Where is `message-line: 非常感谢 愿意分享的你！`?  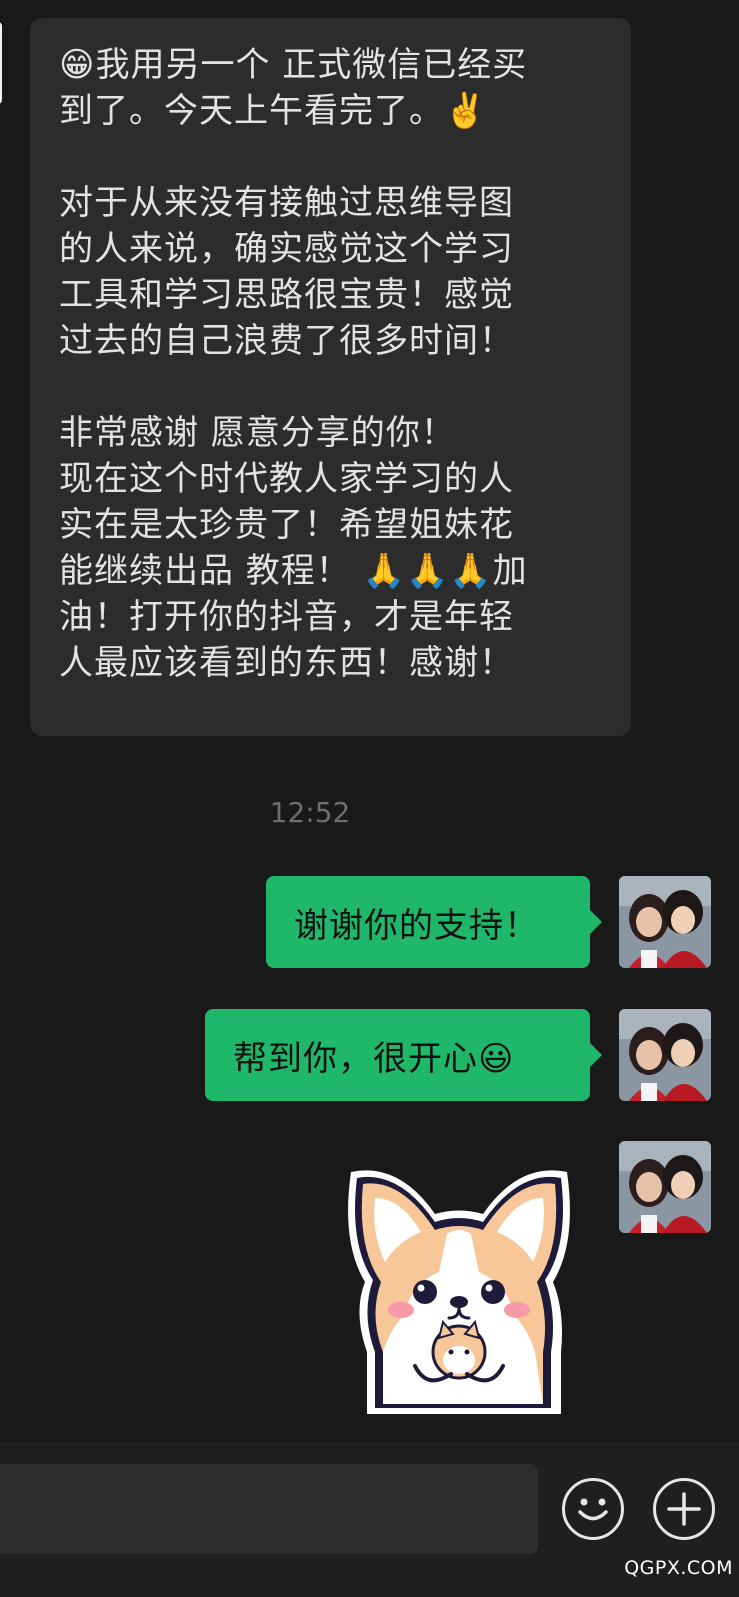
message-line: 非常感谢 愿意分享的你！ is located at coordinates (257, 433).